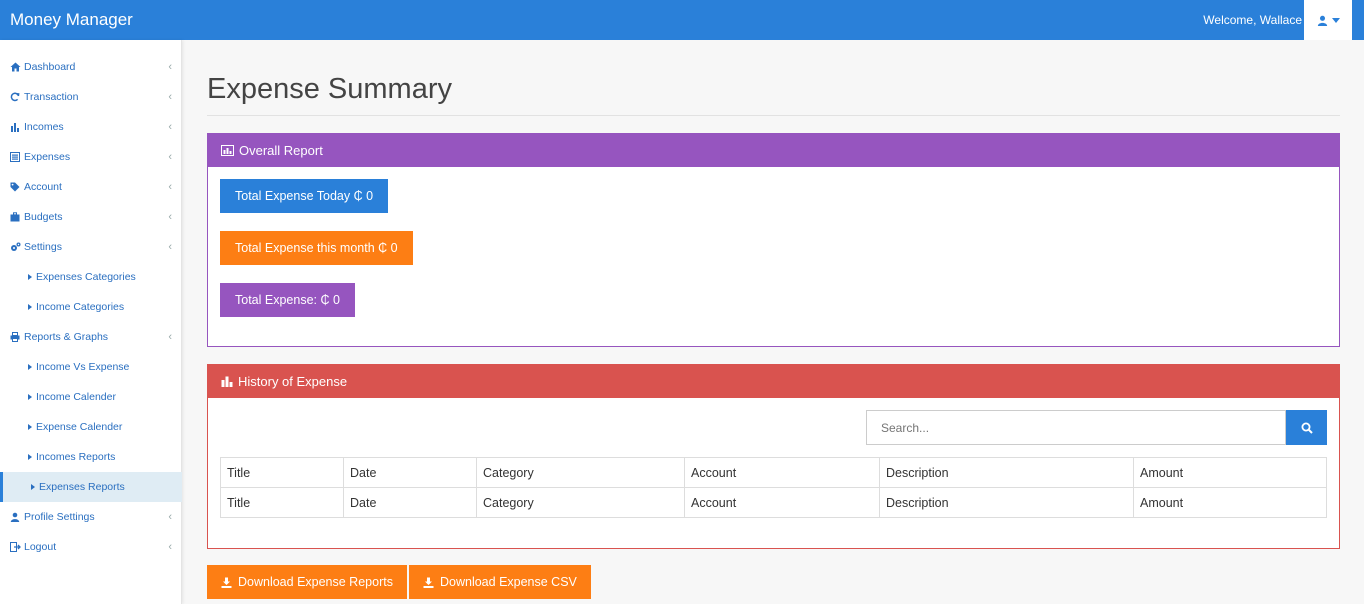 Image resolution: width=1364 pixels, height=604 pixels. What do you see at coordinates (44, 127) in the screenshot?
I see `sidebar-item-label: Incomes` at bounding box center [44, 127].